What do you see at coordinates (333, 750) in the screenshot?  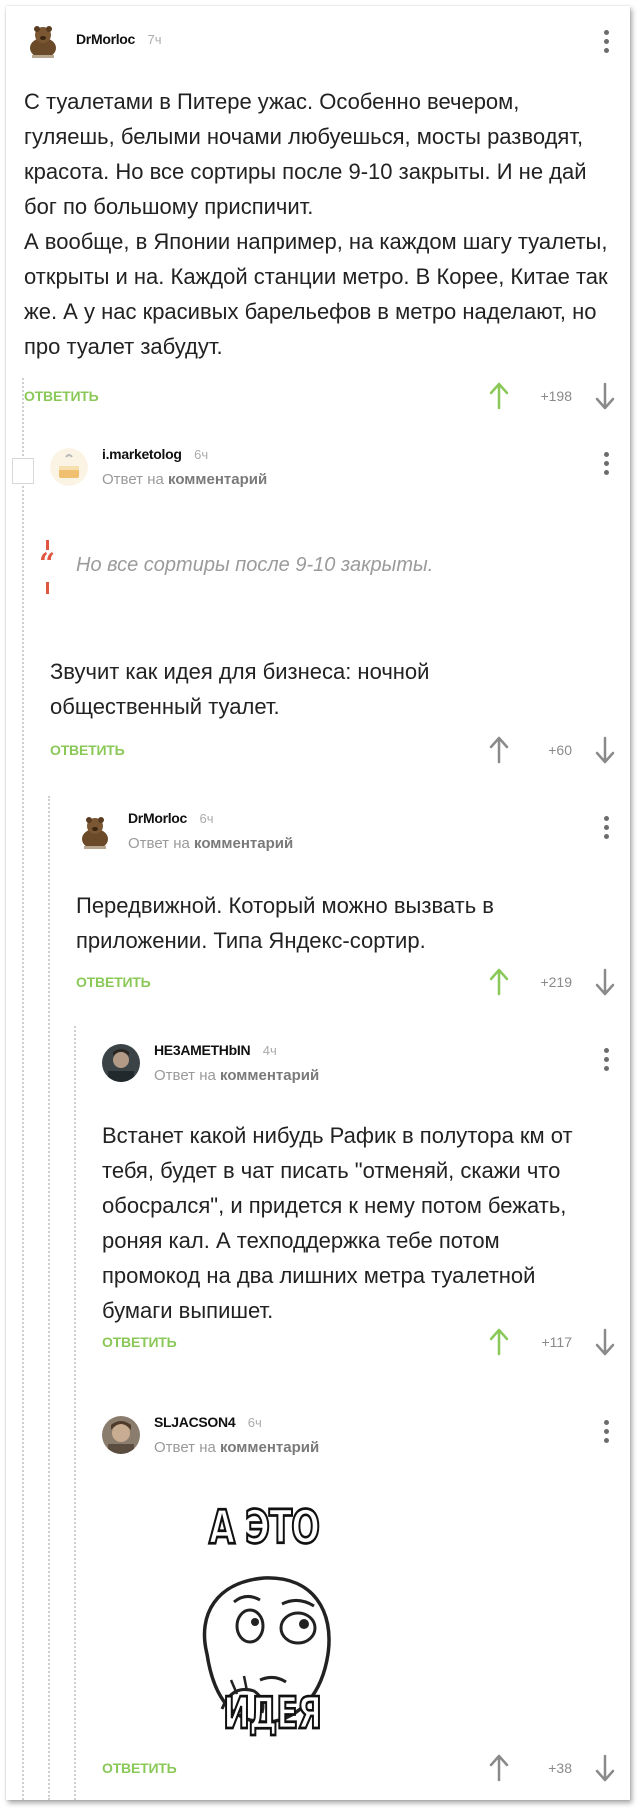 I see `comment-actions: ОТВЕТИТЬ +60` at bounding box center [333, 750].